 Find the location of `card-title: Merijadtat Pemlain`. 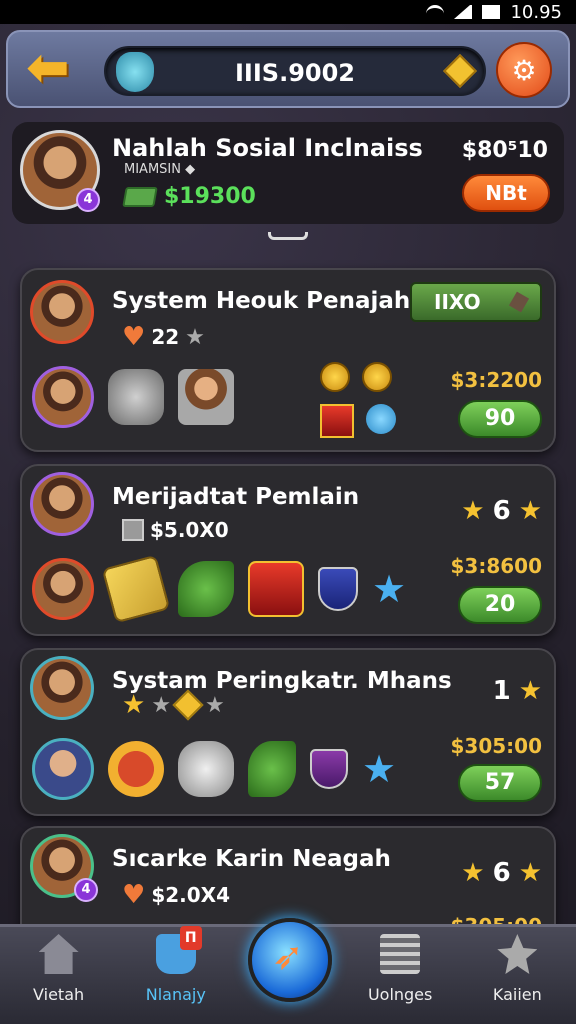

card-title: Merijadtat Pemlain is located at coordinates (236, 497).